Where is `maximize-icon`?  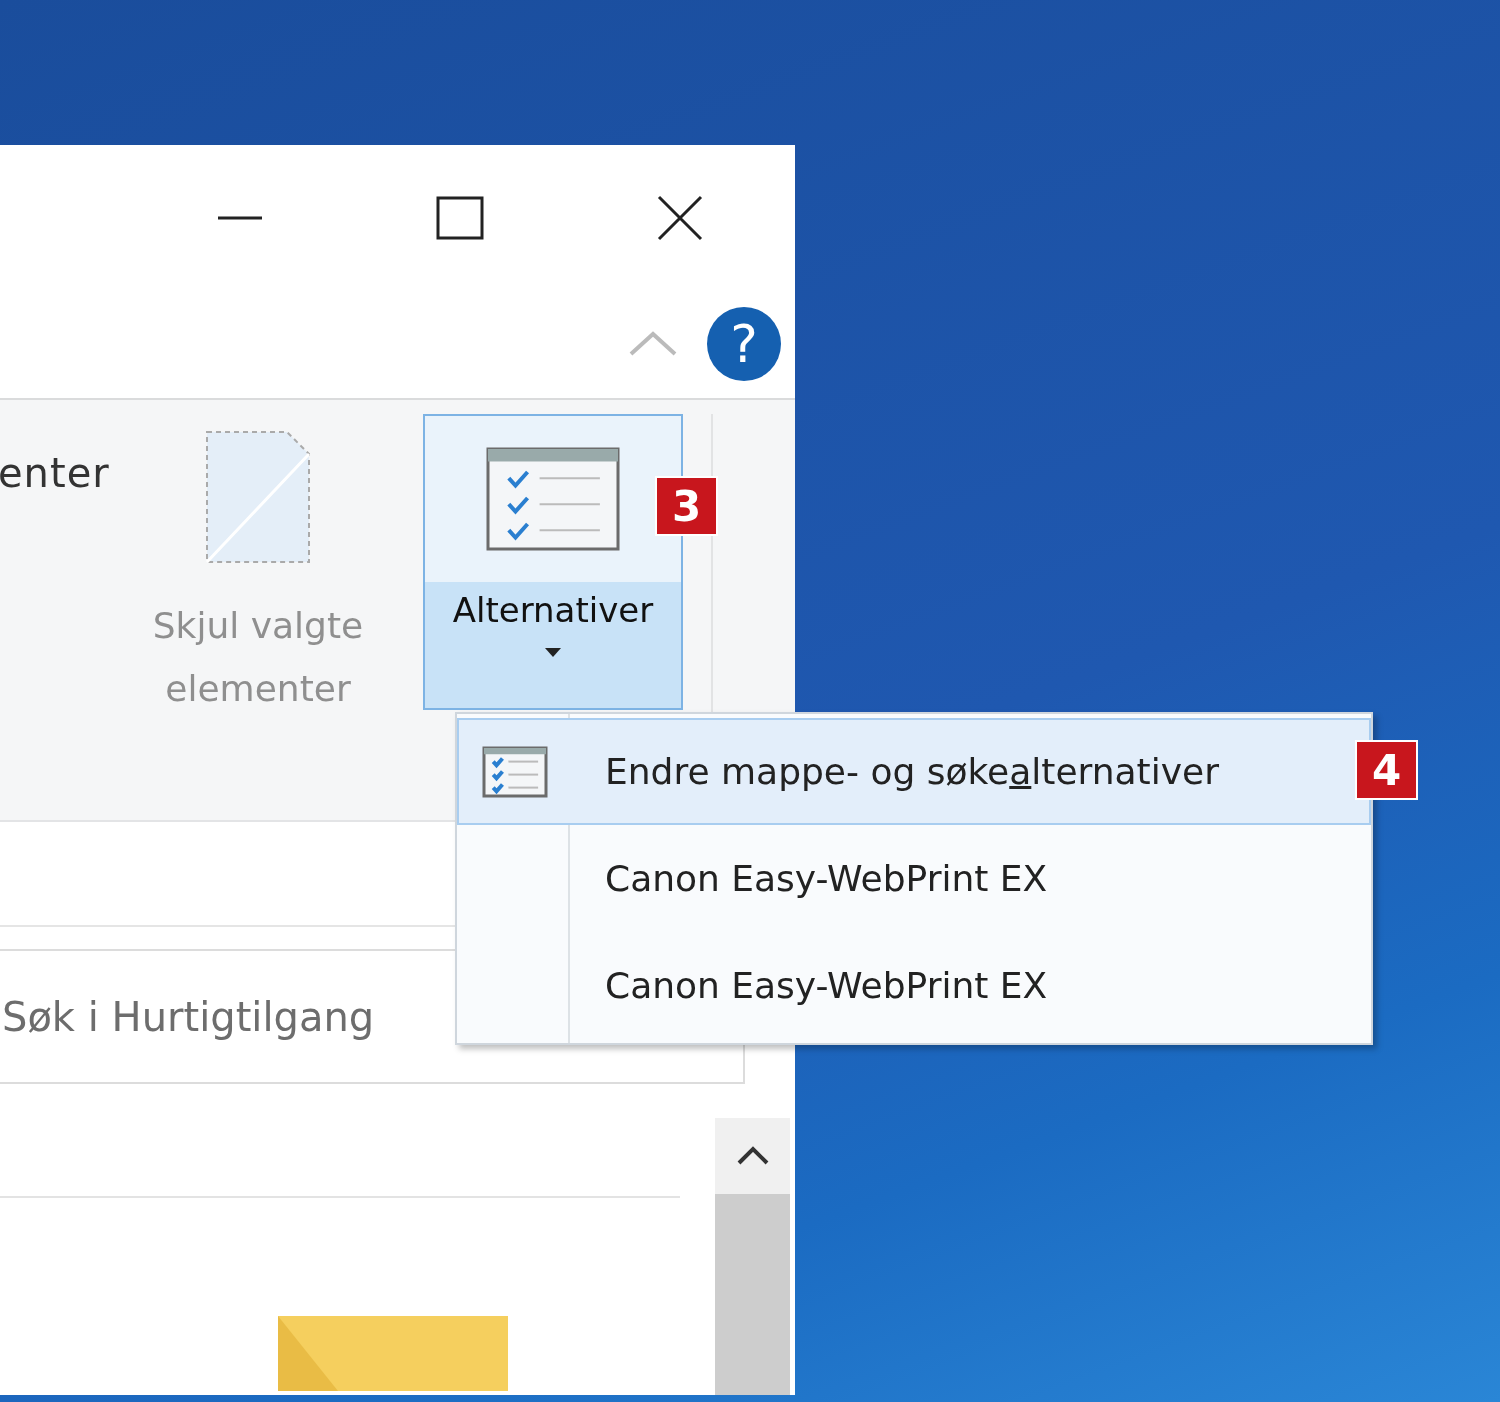 maximize-icon is located at coordinates (460, 217).